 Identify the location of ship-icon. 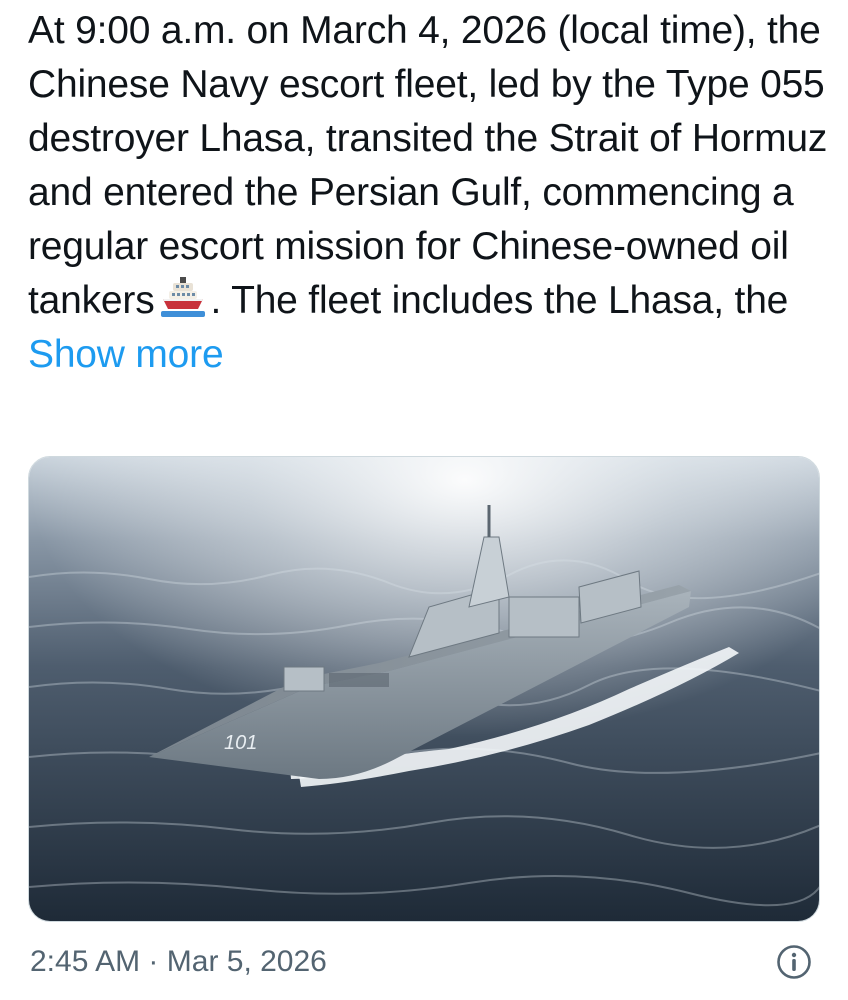
(182, 297).